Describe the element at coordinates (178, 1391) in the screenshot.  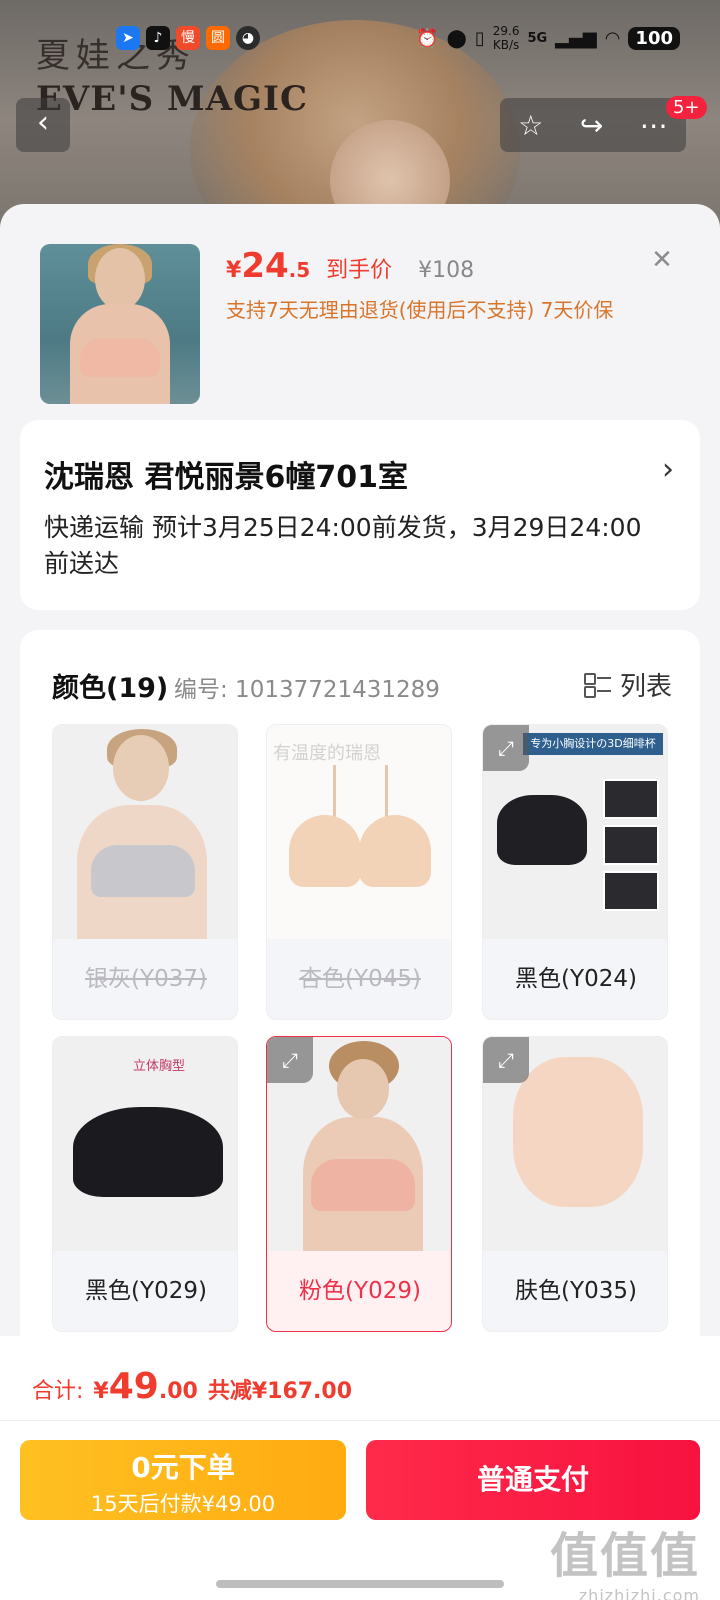
I see `total-decimal: .00` at that location.